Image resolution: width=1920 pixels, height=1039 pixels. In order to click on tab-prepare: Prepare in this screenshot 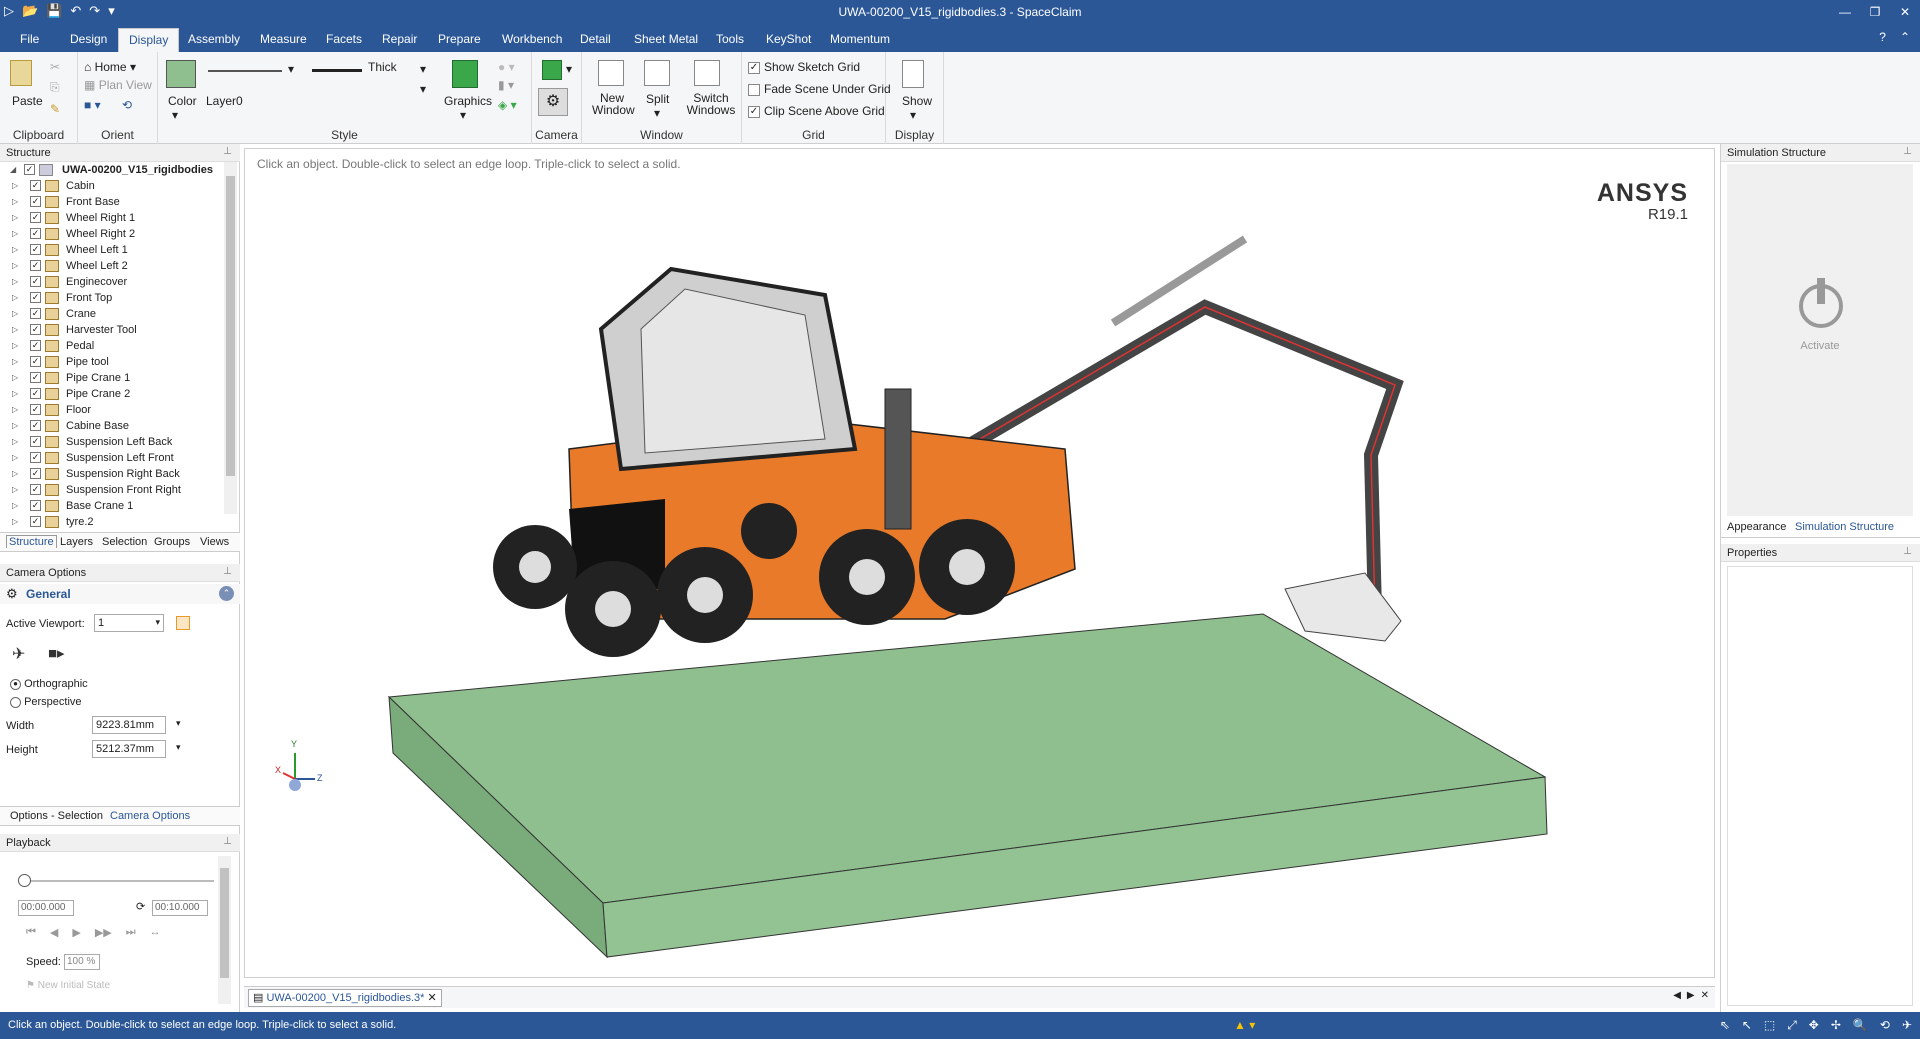, I will do `click(459, 40)`.